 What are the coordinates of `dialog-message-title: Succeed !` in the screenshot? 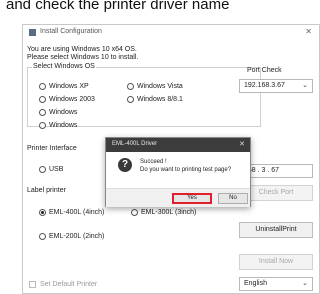 It's located at (153, 162).